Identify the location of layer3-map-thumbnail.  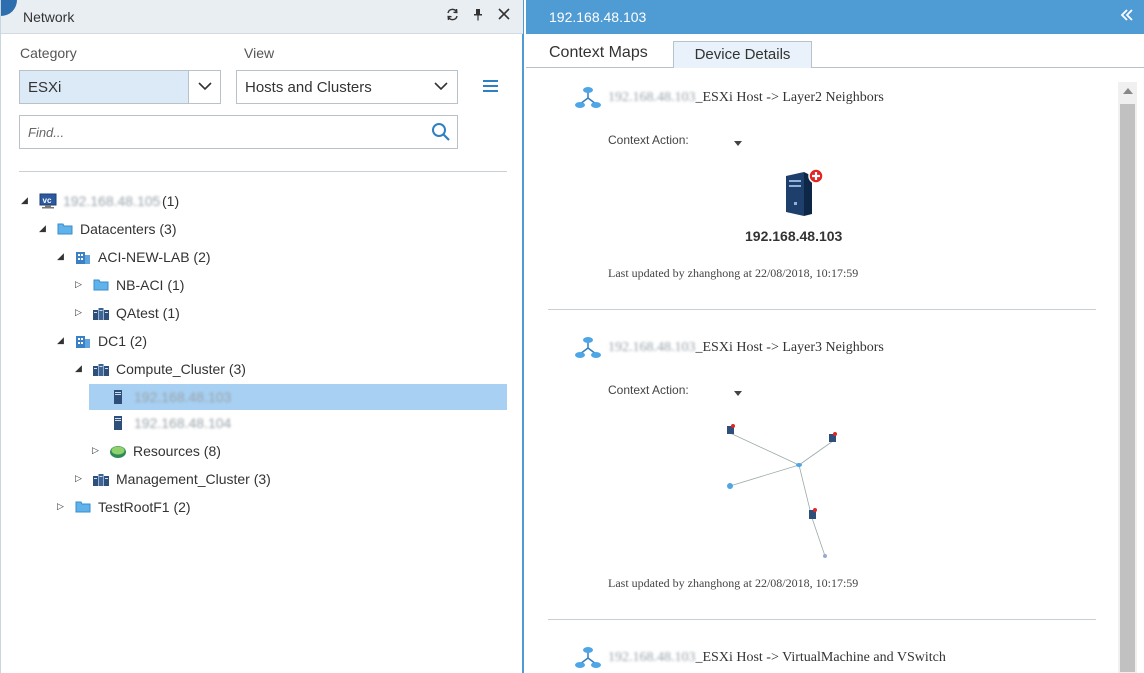
(790, 493).